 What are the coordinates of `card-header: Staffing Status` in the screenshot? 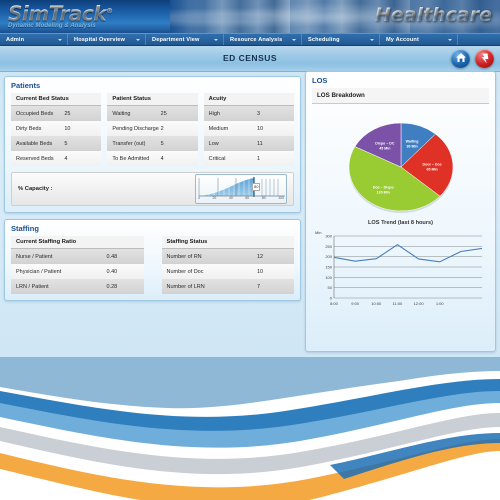 It's located at (227, 242).